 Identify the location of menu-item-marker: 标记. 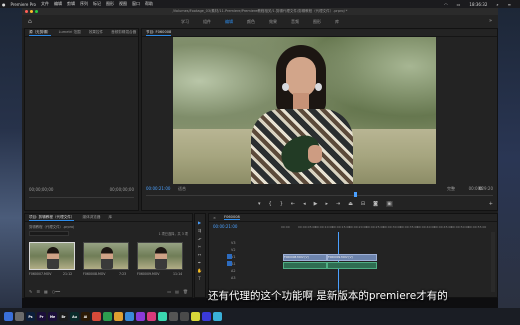
(97, 4).